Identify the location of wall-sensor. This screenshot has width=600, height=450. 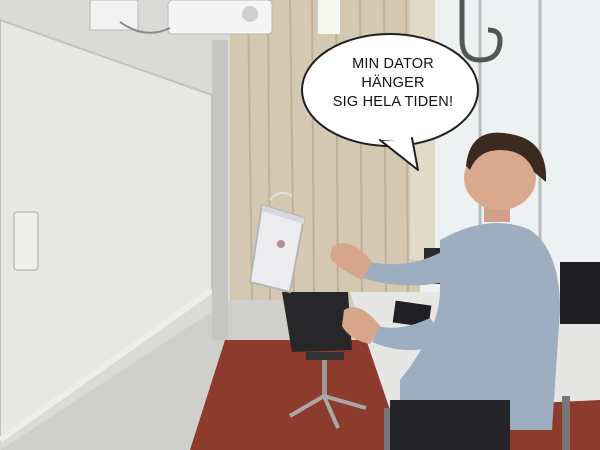
(26, 241).